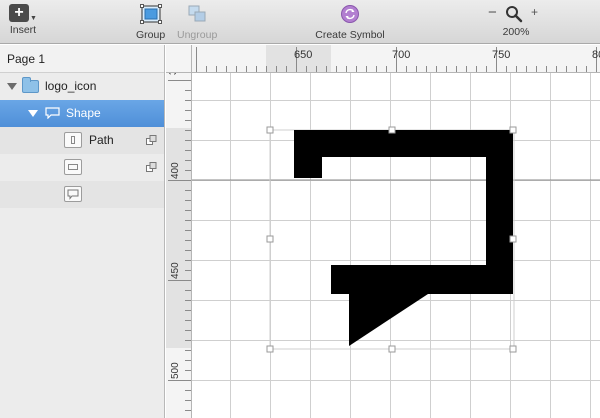 The width and height of the screenshot is (600, 418). Describe the element at coordinates (173, 74) in the screenshot. I see `ruler-label-3: 3` at that location.